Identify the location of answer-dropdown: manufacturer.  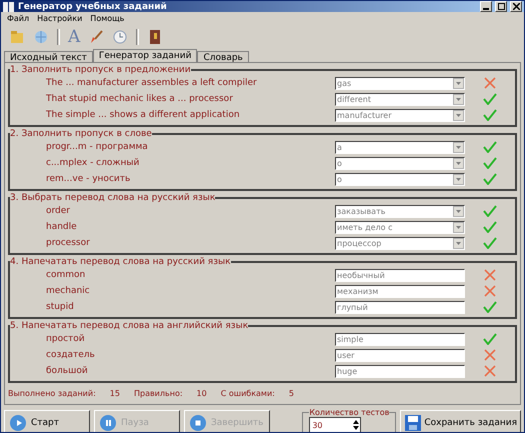
(400, 115).